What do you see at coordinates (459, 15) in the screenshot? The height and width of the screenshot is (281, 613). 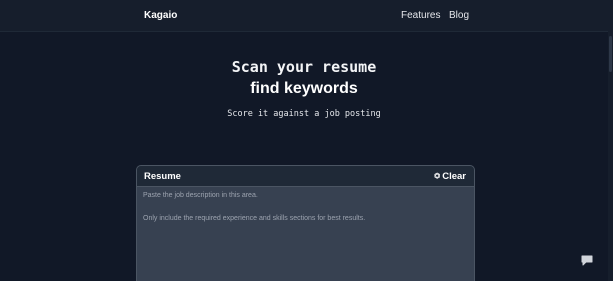 I see `nav-link-blog: Blog` at bounding box center [459, 15].